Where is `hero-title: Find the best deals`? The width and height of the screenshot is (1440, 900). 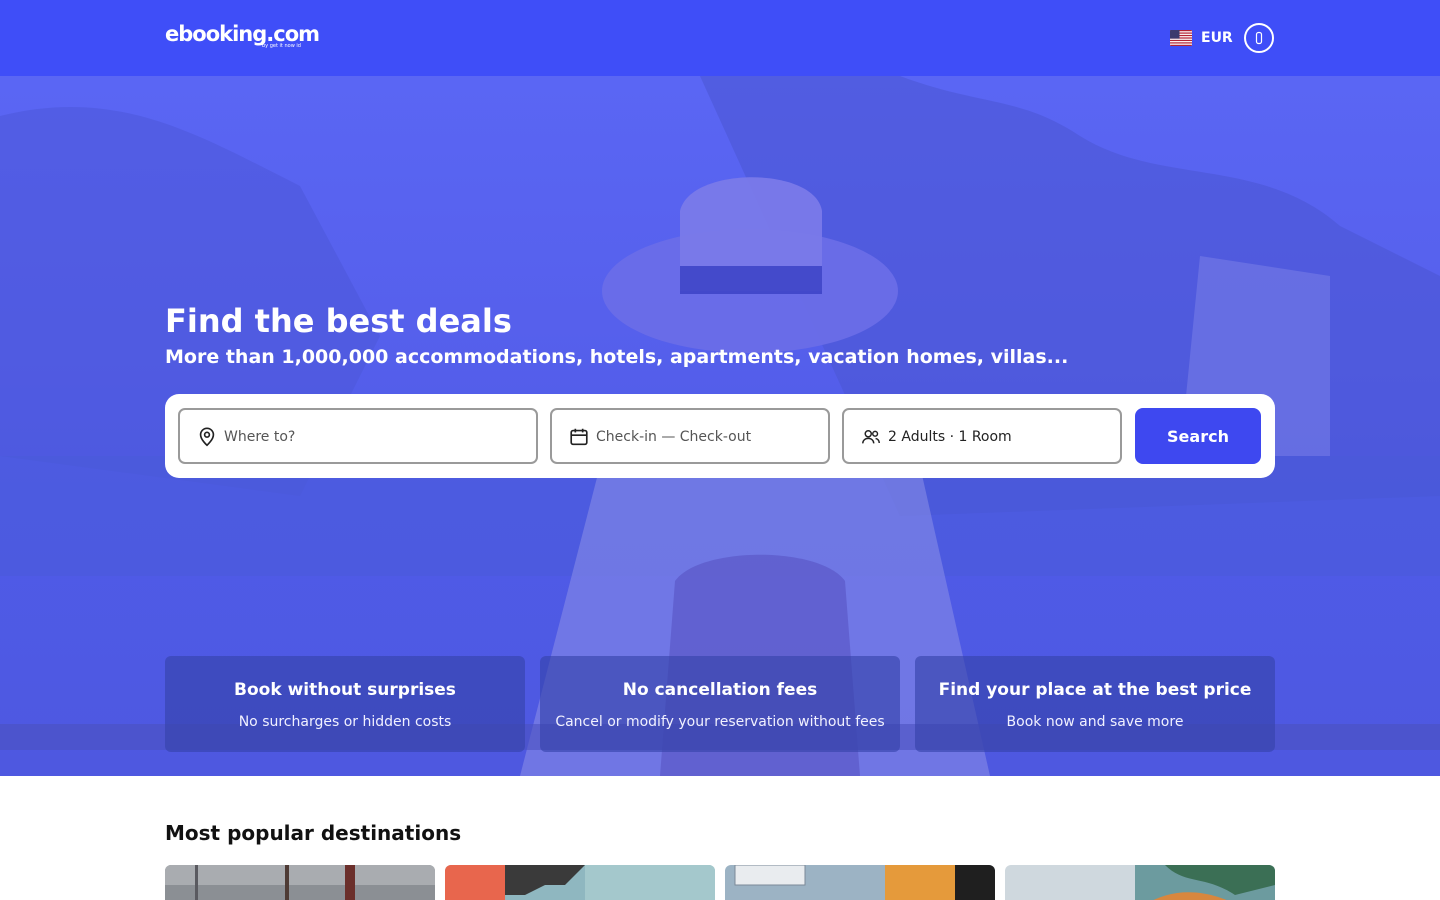 hero-title: Find the best deals is located at coordinates (338, 321).